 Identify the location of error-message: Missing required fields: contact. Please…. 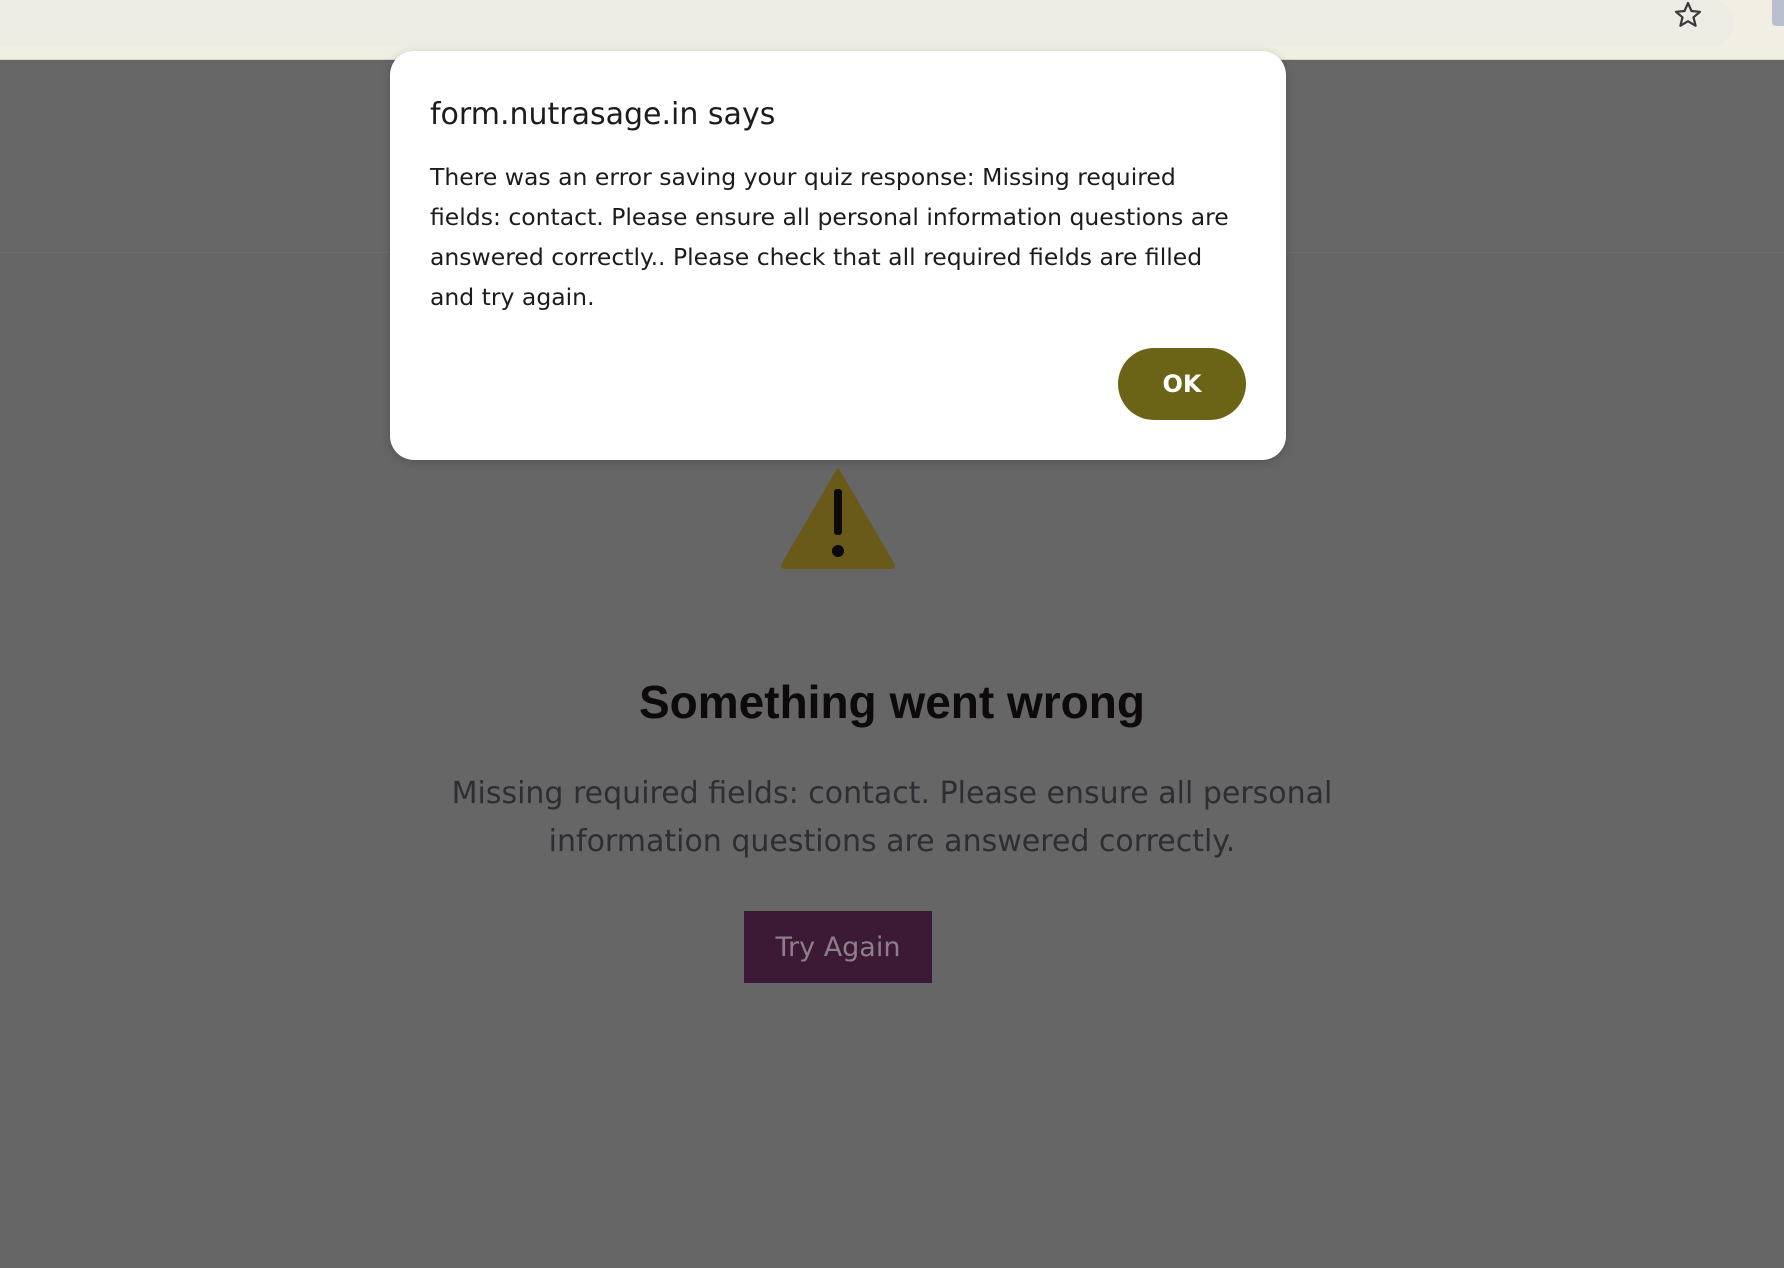
(892, 817).